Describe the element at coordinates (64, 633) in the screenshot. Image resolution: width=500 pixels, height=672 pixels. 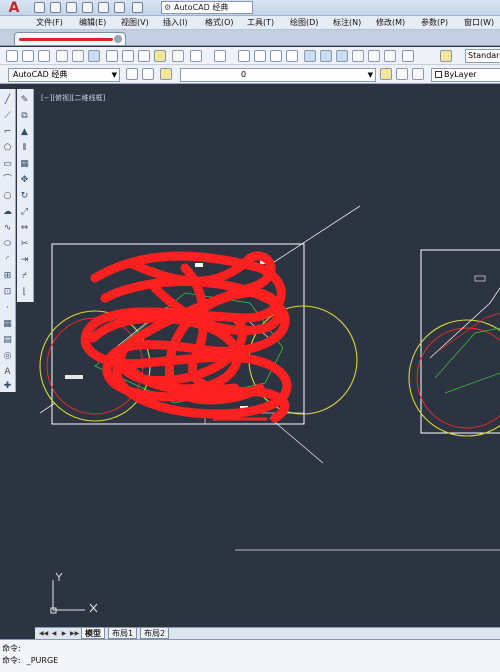
I see `next-tab-icon: ▶` at that location.